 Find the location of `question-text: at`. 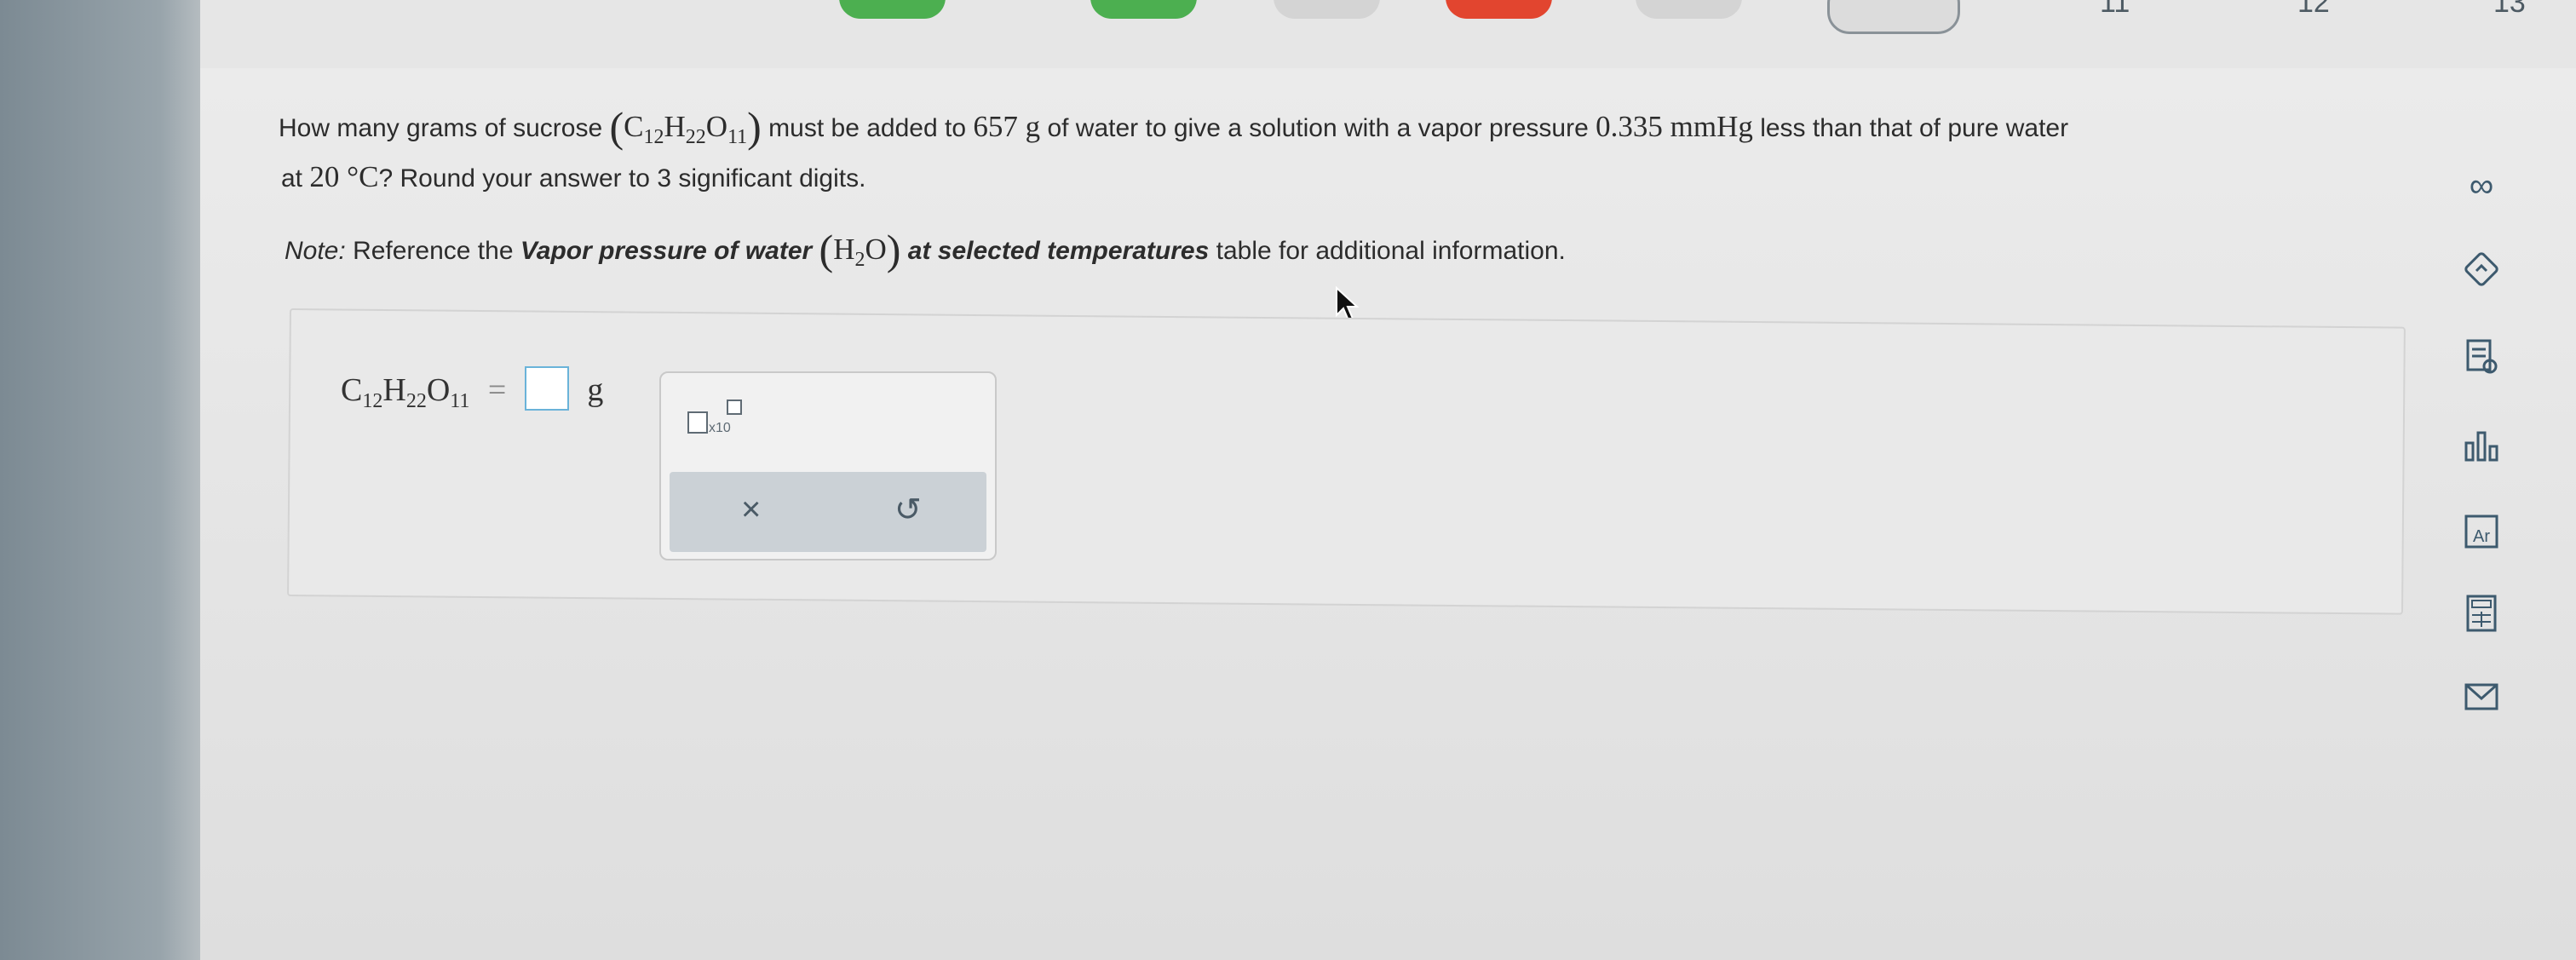

question-text: at is located at coordinates (292, 178).